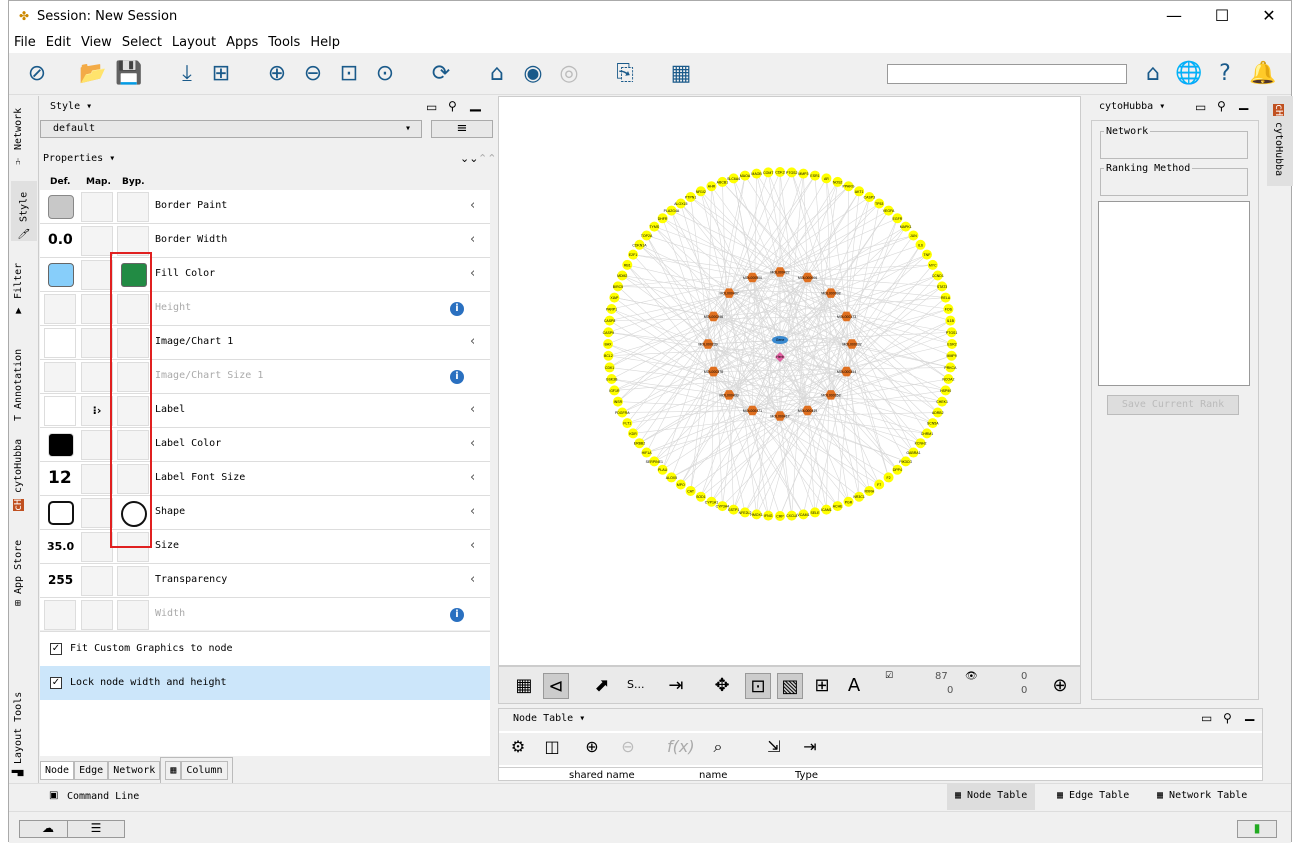  Describe the element at coordinates (313, 74) in the screenshot. I see `zoom-out-icon: ⊖` at that location.